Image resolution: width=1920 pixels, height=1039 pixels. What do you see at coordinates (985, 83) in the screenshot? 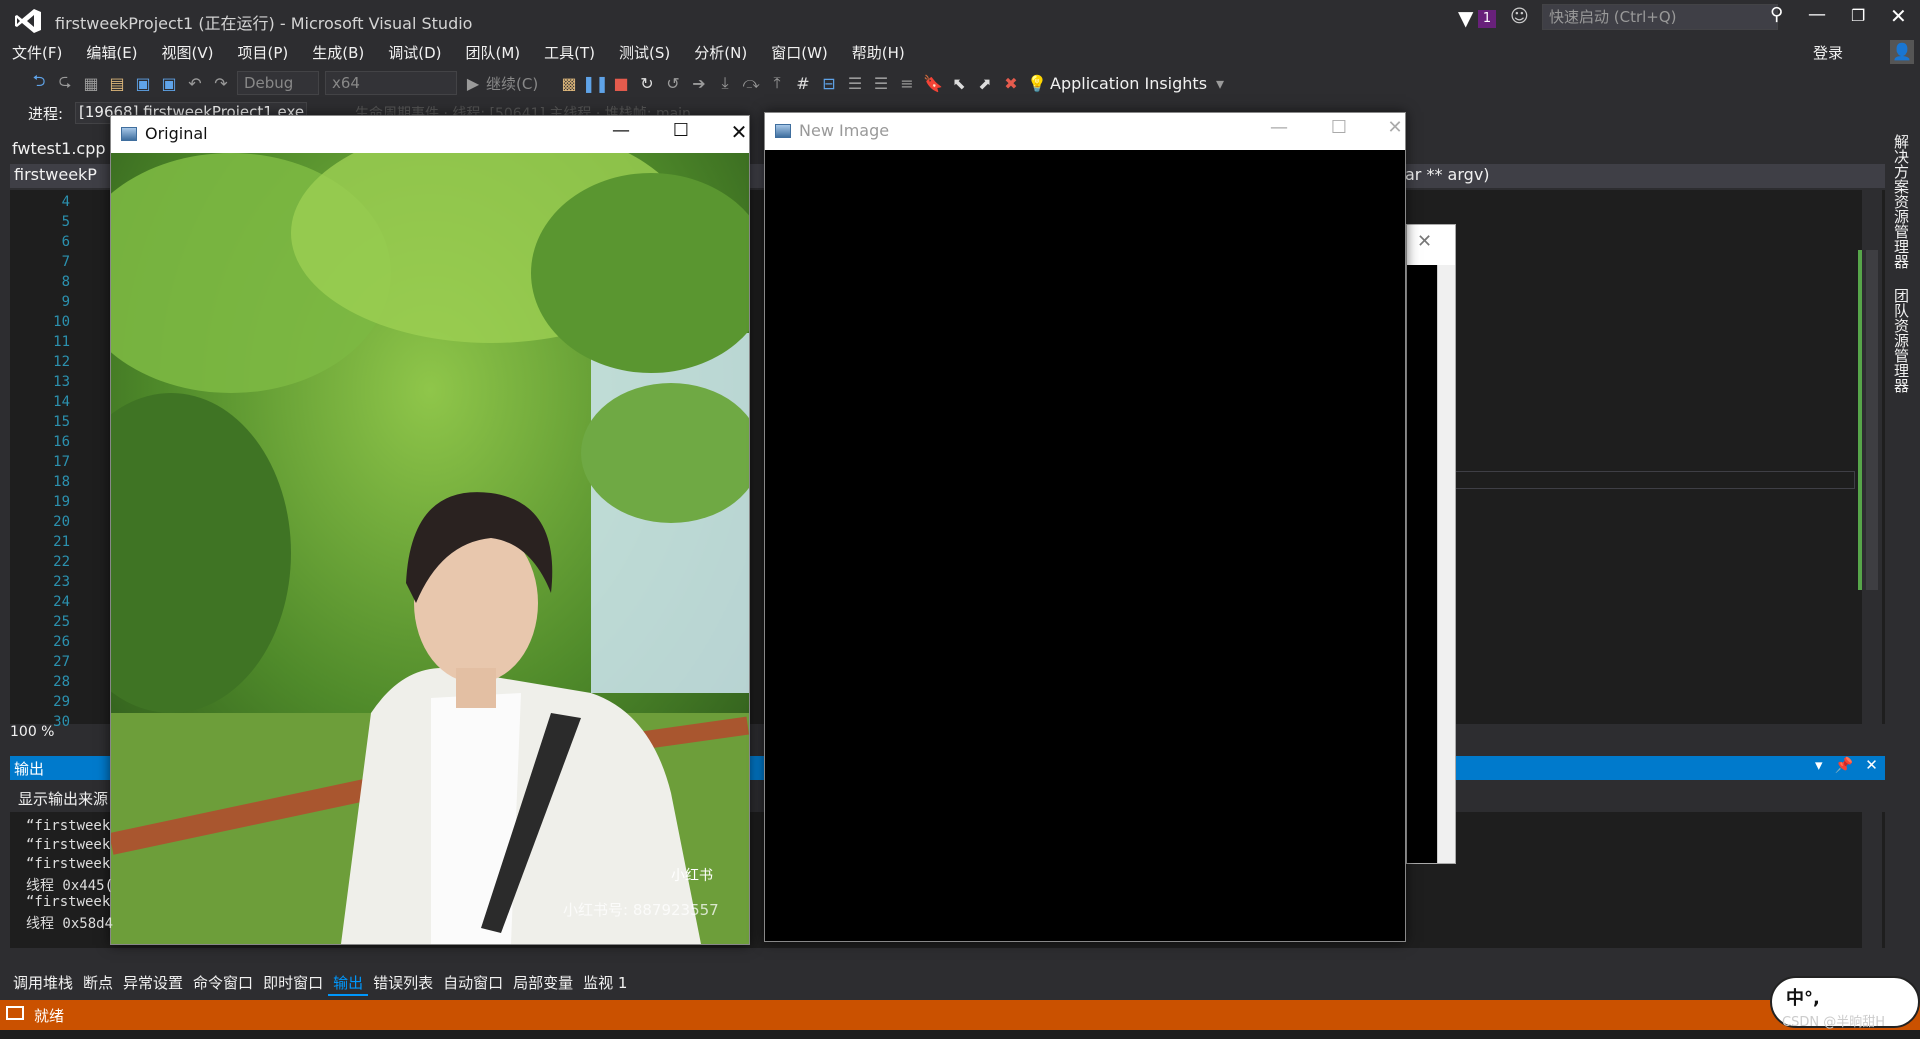
I see `next-bookmark-icon: ⬈` at bounding box center [985, 83].